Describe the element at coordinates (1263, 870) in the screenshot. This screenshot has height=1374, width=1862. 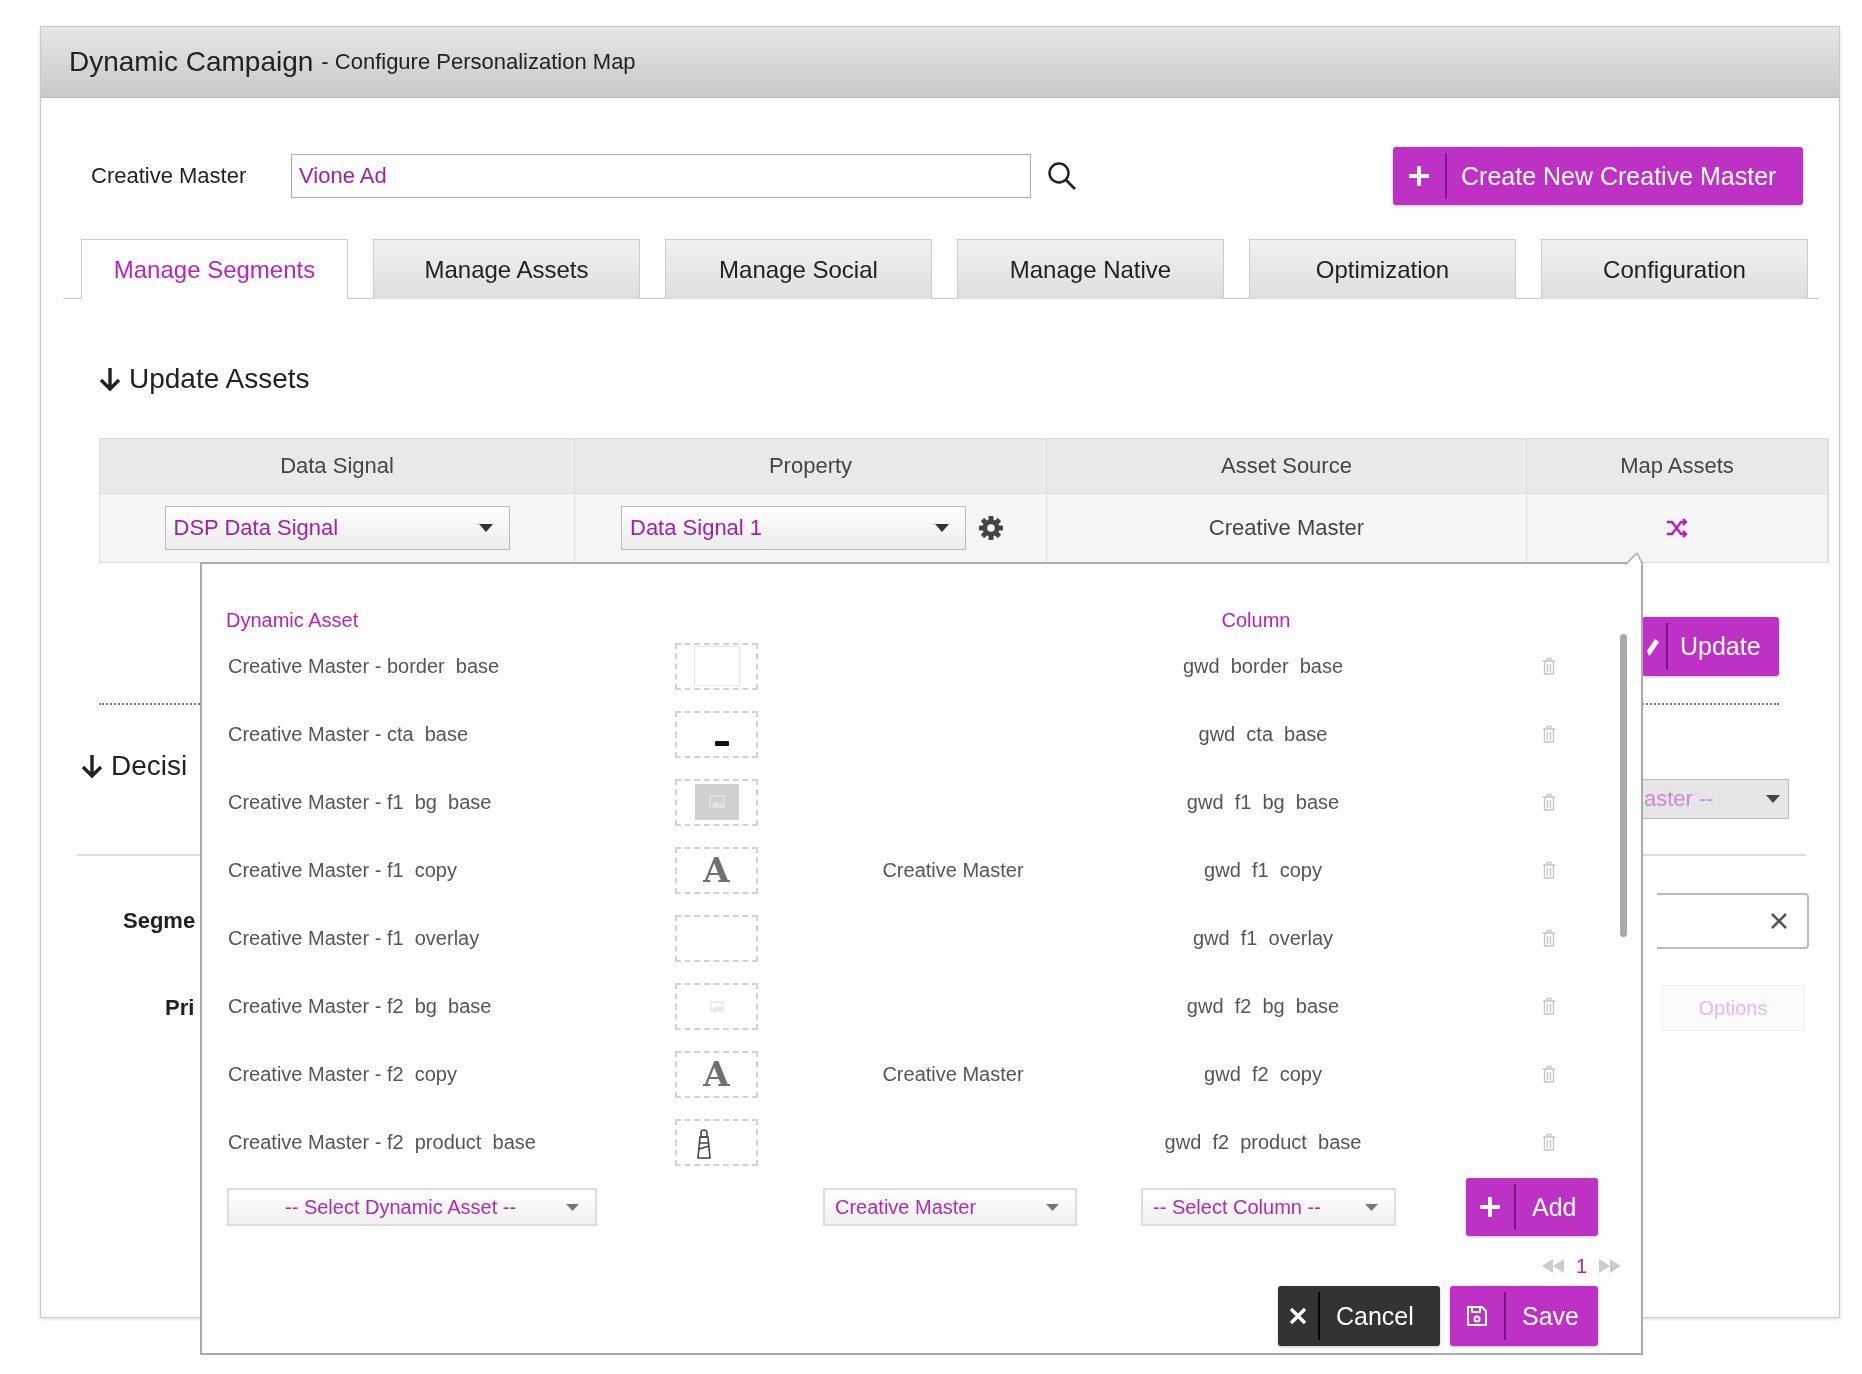
I see `column-name: gwd f1 copy` at that location.